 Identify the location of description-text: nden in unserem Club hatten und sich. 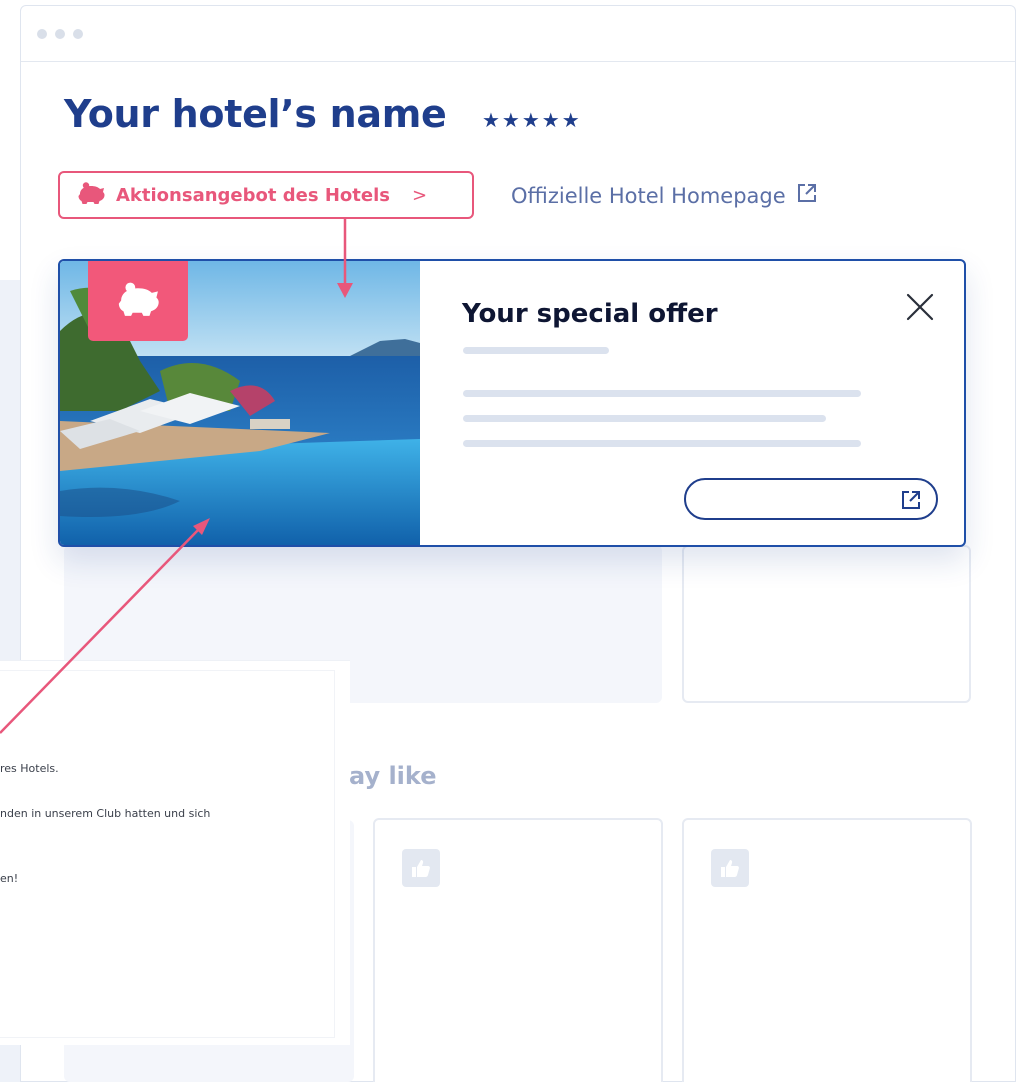
(105, 813).